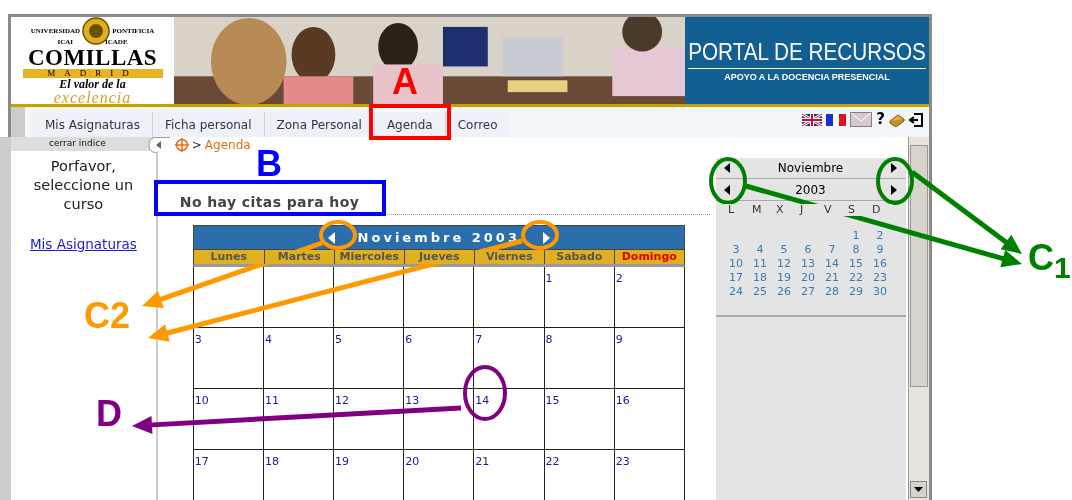  What do you see at coordinates (548, 278) in the screenshot?
I see `day-number: 1` at bounding box center [548, 278].